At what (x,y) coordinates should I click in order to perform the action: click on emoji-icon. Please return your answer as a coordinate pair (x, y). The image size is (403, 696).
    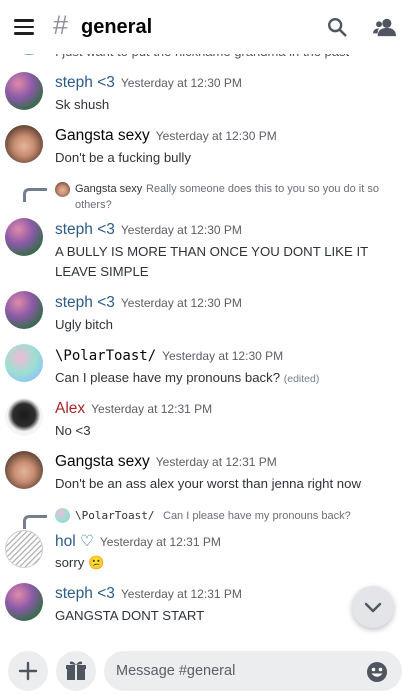
    Looking at the image, I should click on (377, 672).